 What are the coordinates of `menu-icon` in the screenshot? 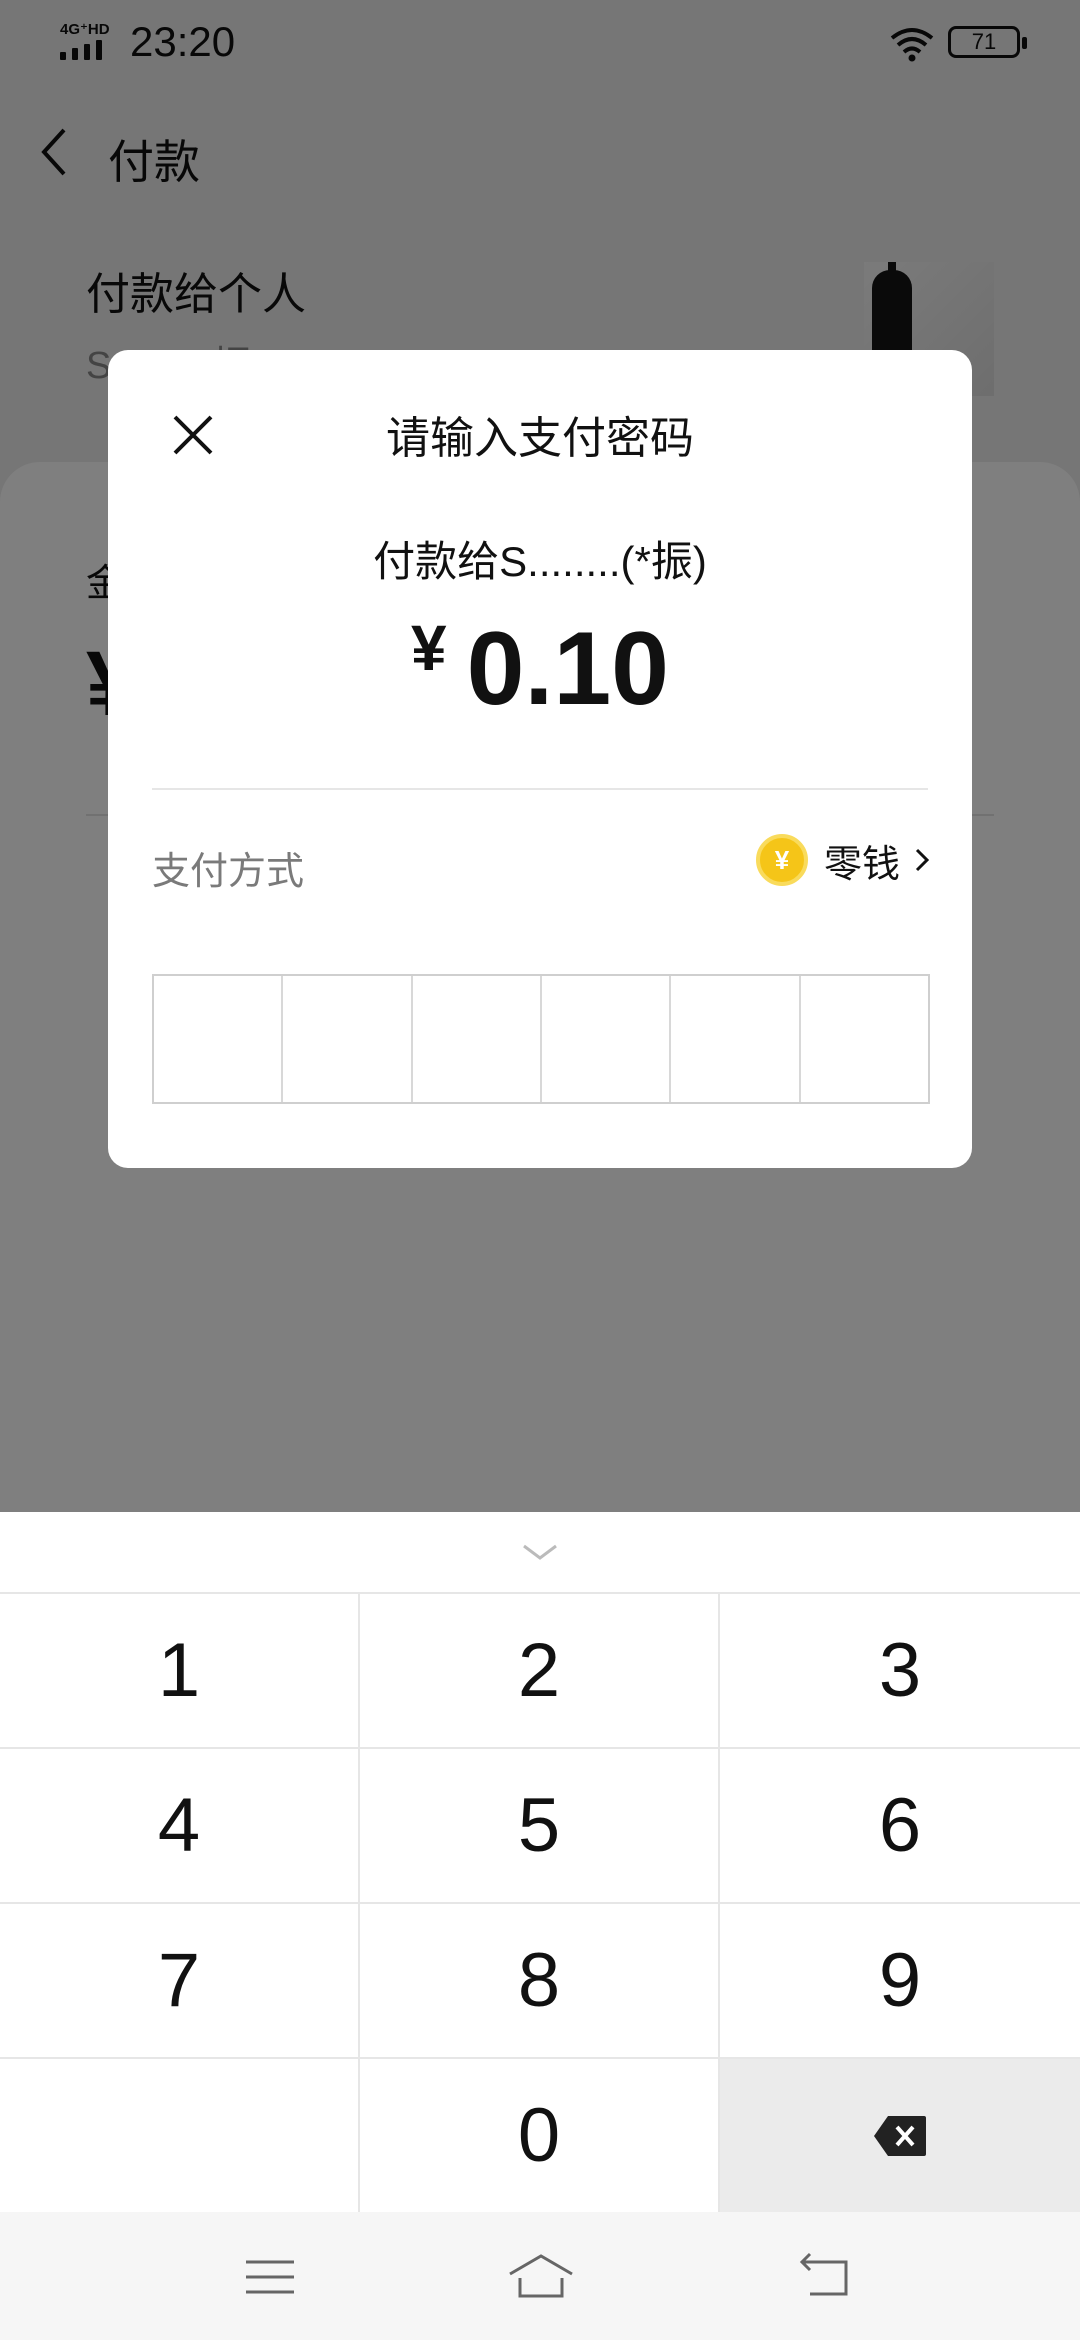 It's located at (270, 2277).